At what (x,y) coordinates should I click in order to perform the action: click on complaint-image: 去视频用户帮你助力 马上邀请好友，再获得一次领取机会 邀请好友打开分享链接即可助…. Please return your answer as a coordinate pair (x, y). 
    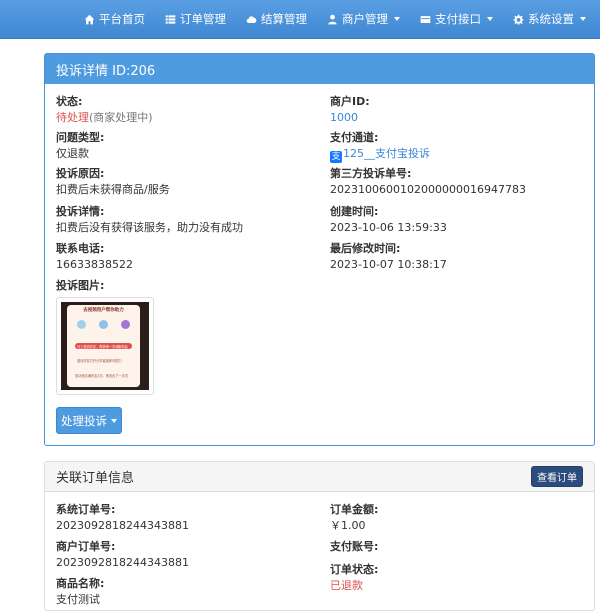
    Looking at the image, I should click on (105, 346).